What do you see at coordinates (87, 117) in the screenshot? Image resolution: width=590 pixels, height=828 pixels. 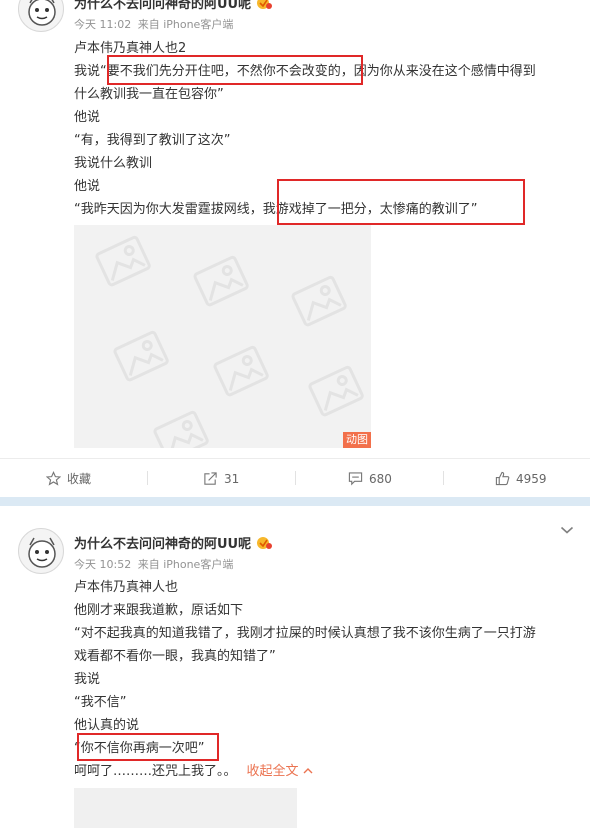 I see `text-line: 他说` at bounding box center [87, 117].